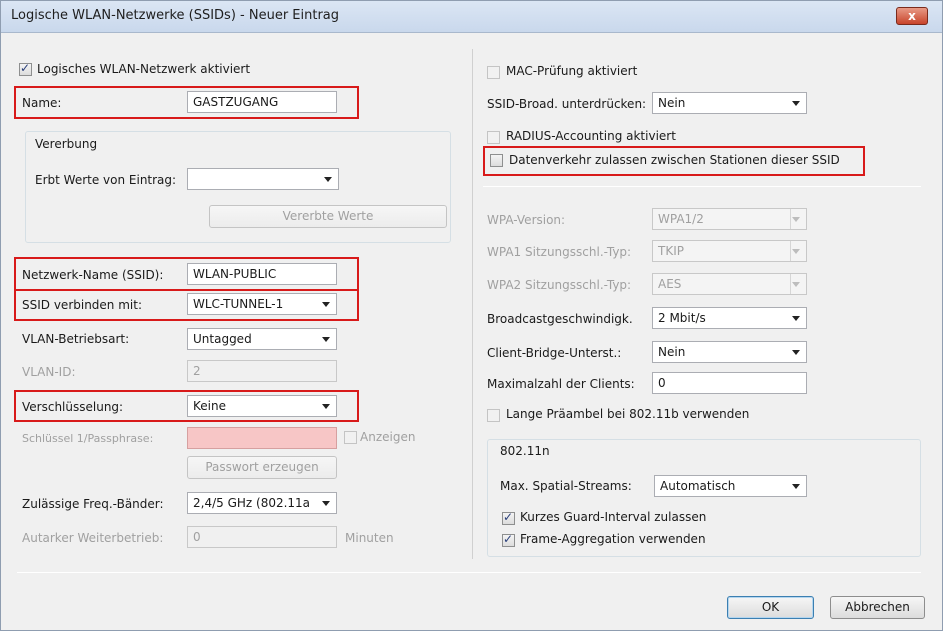 This screenshot has width=943, height=631. Describe the element at coordinates (560, 319) in the screenshot. I see `broadcast-speed-label: Broadcastgeschwindigk.` at that location.